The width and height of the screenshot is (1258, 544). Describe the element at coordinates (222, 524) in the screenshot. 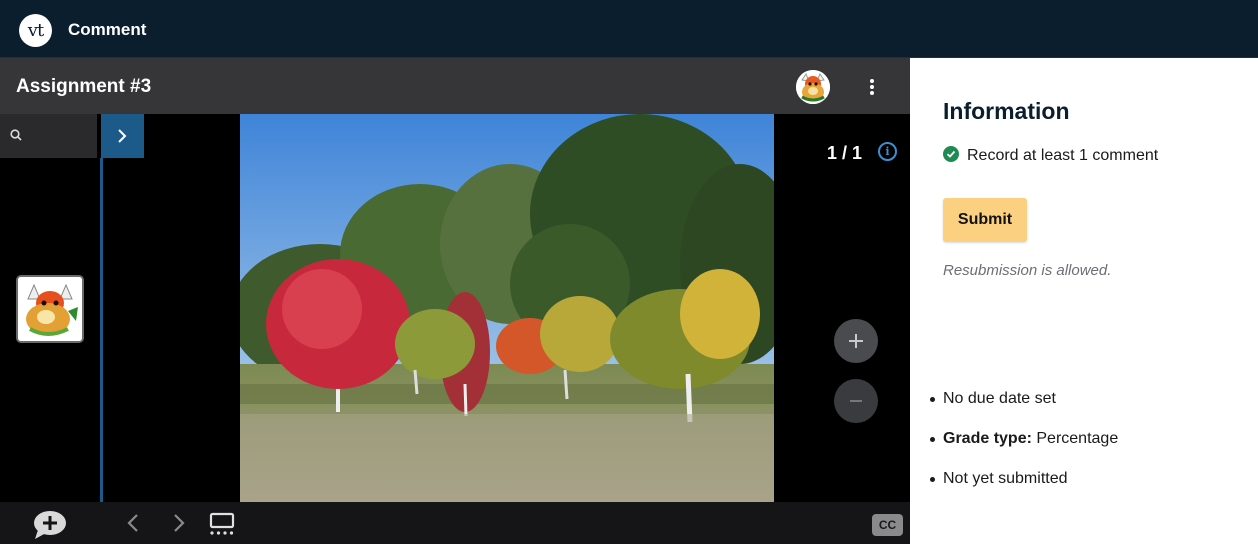

I see `grid-view-icon` at that location.